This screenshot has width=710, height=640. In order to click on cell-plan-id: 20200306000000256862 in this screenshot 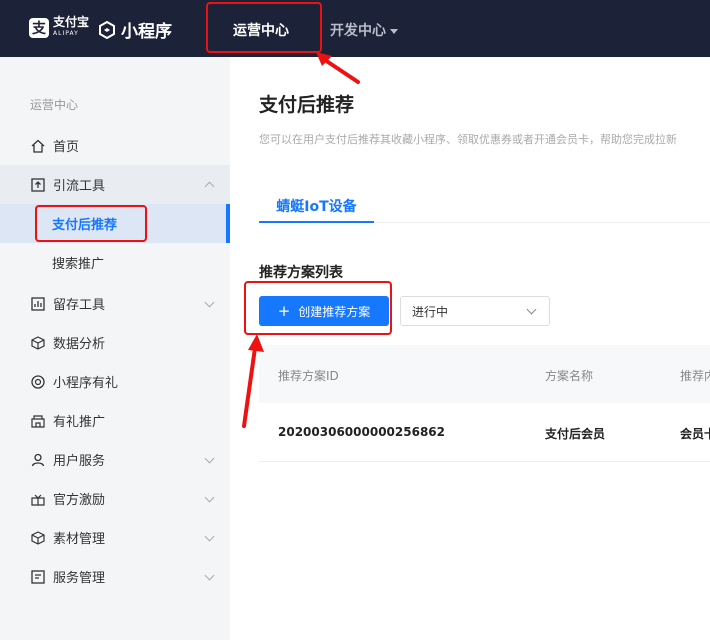, I will do `click(361, 432)`.